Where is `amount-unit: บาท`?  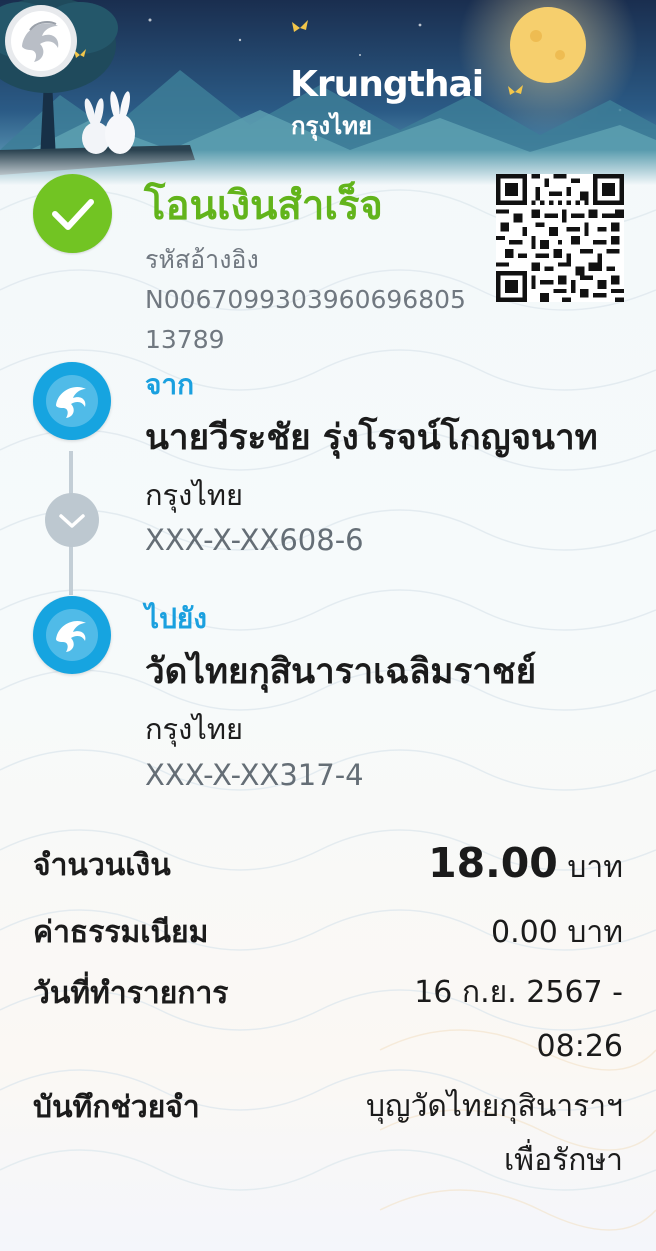 amount-unit: บาท is located at coordinates (595, 867).